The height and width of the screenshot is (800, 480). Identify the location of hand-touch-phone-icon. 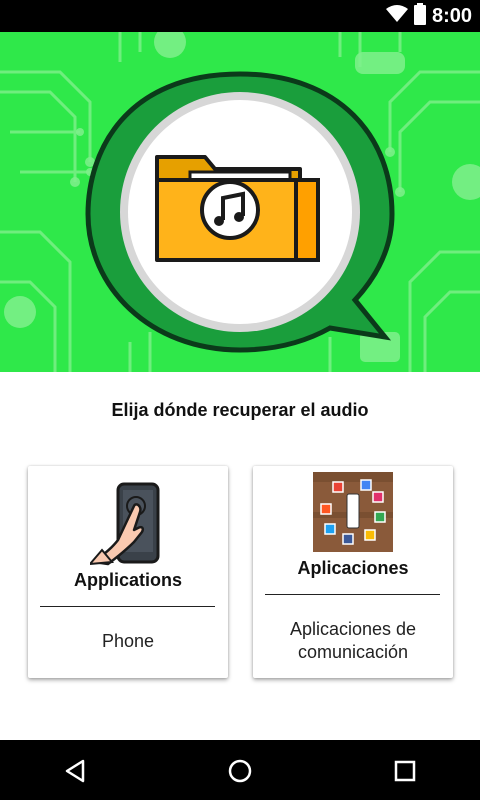
(126, 525).